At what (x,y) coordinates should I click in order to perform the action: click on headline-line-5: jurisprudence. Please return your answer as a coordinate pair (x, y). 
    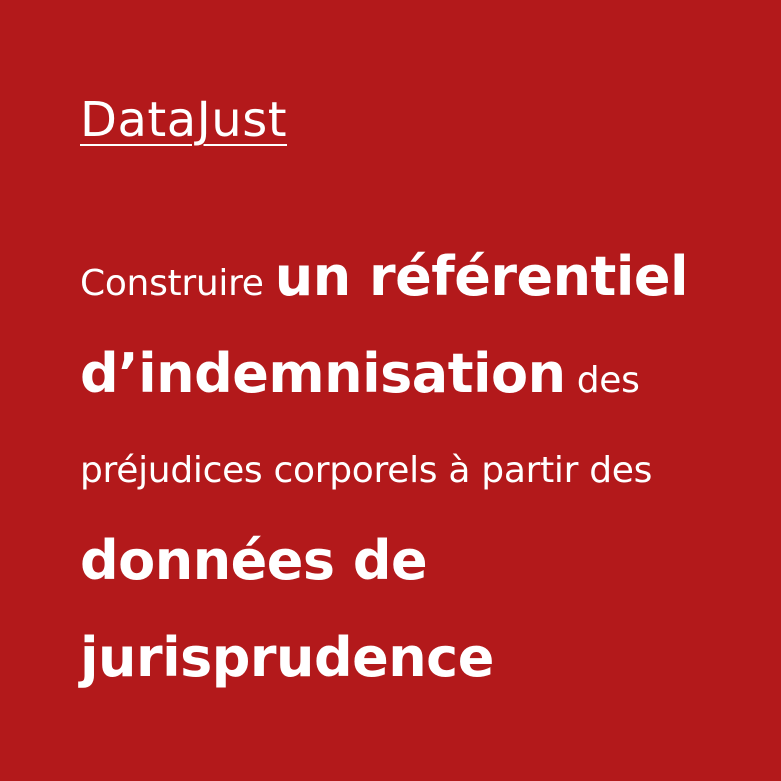
    Looking at the image, I should click on (420, 661).